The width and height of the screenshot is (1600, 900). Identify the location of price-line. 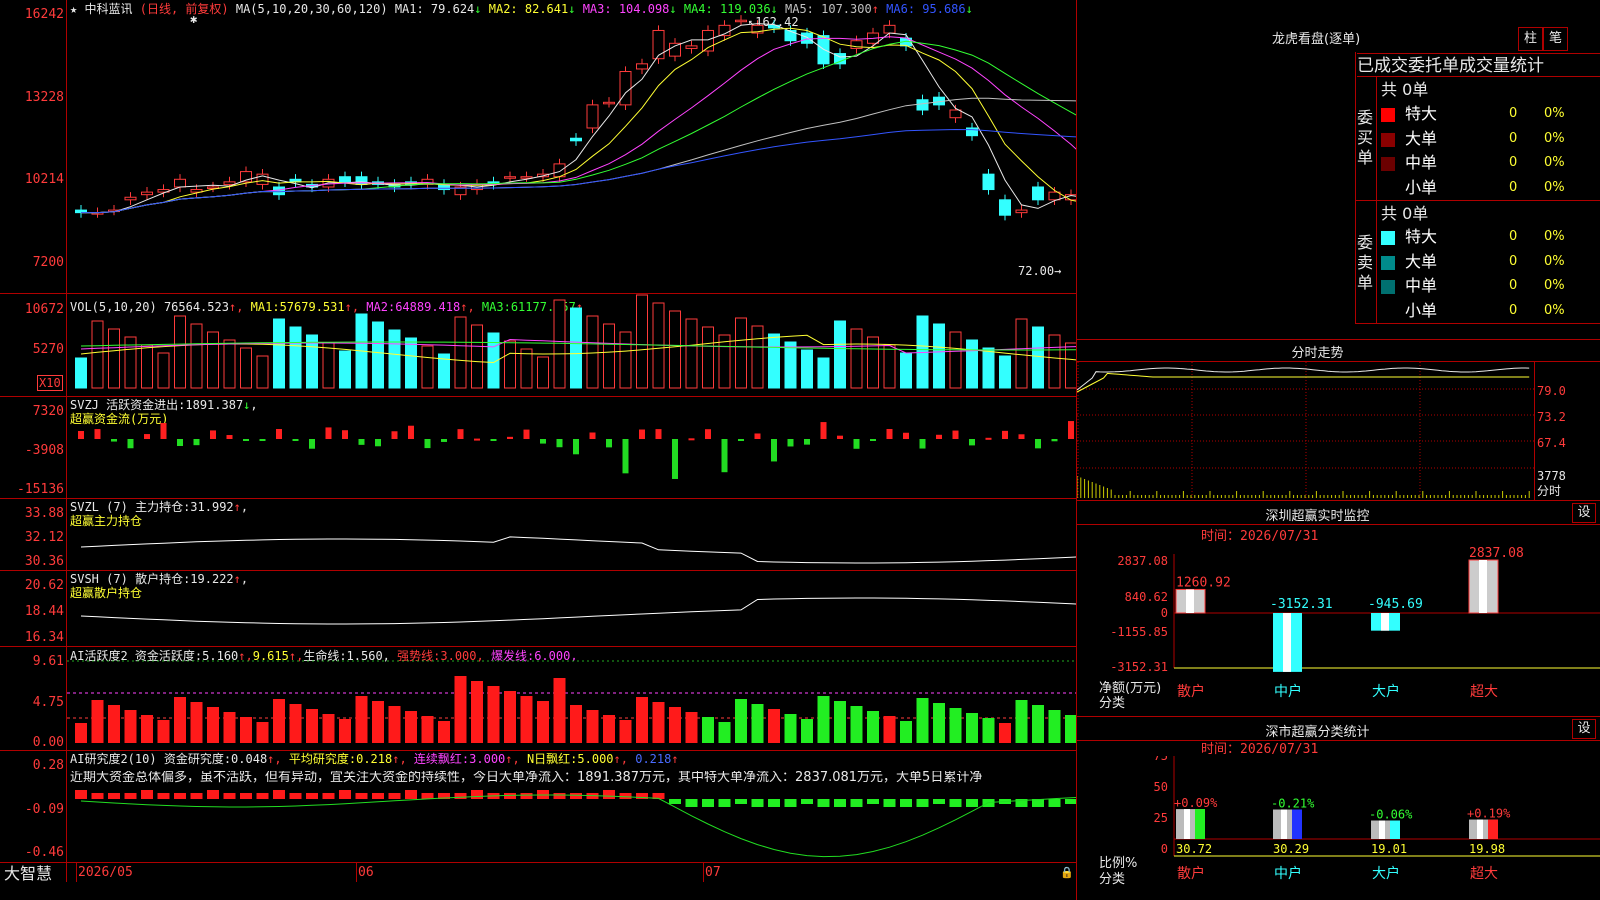
(1303, 379).